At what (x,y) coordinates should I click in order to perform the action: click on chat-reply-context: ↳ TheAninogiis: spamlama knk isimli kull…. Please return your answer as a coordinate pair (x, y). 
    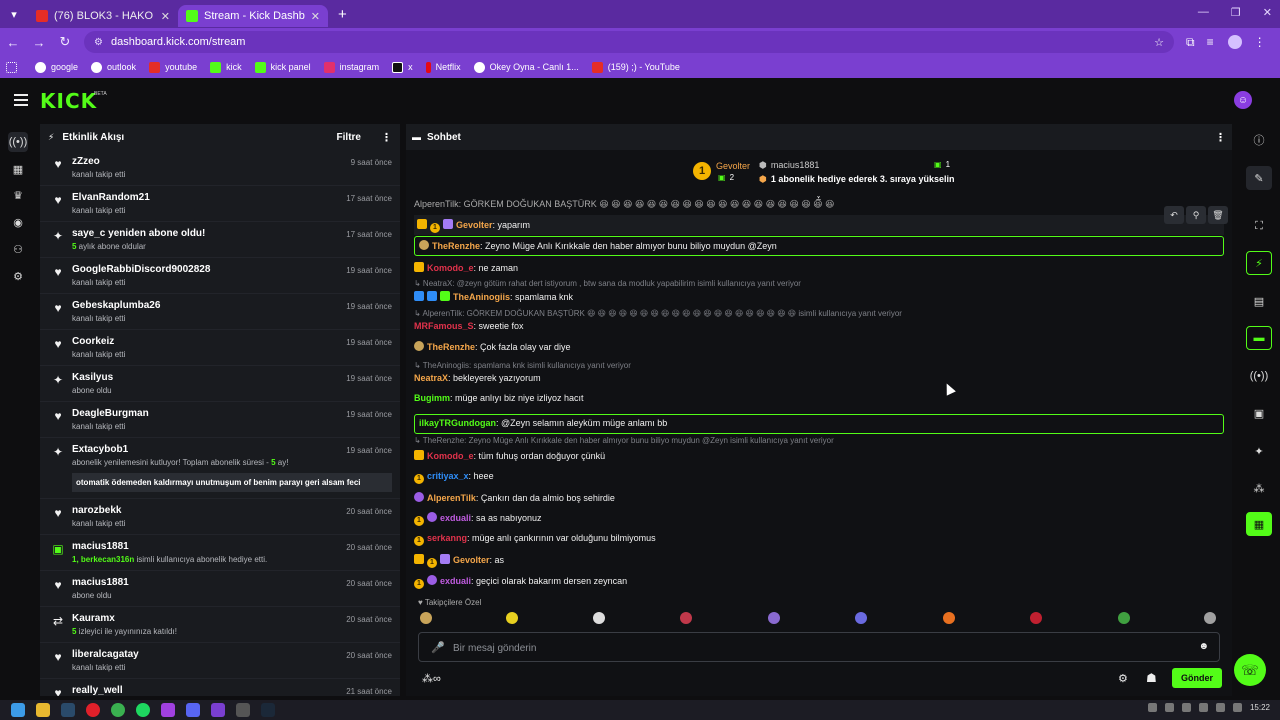
    Looking at the image, I should click on (819, 365).